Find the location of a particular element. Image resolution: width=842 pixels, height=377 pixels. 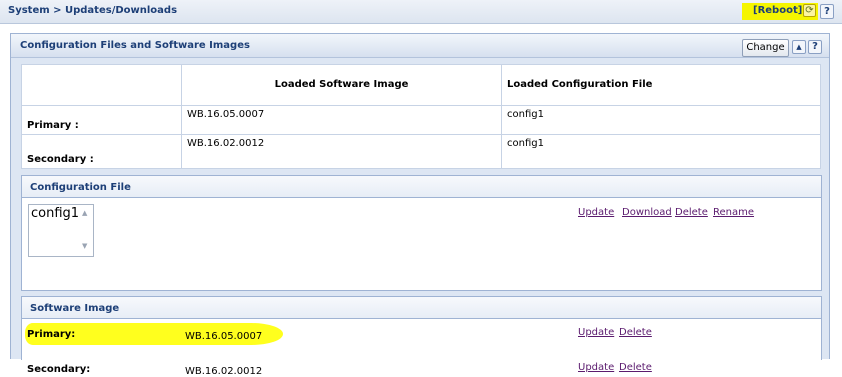

table-header-cell: Loaded Software Image is located at coordinates (341, 85).